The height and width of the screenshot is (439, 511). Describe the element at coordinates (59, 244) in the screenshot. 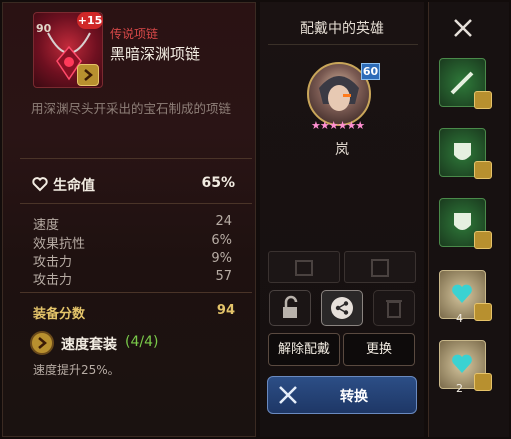

I see `sub-stat-label: 效果抗性` at that location.